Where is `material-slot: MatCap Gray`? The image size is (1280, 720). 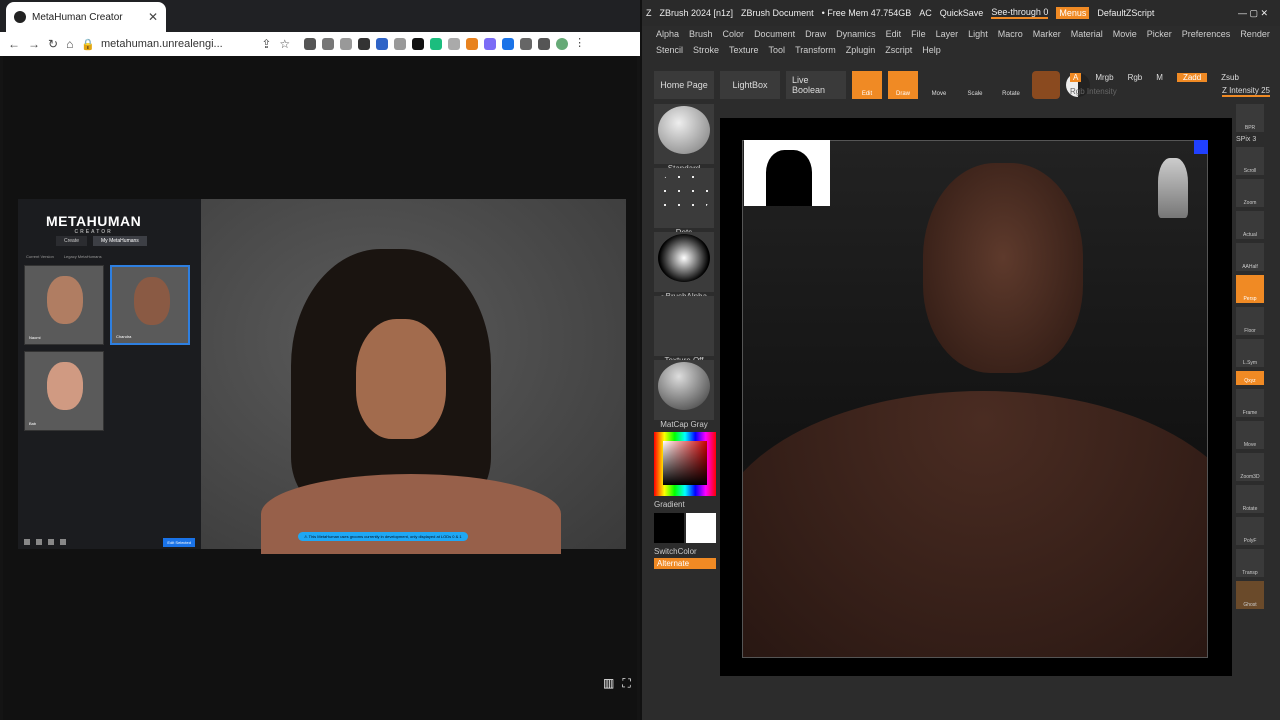 material-slot: MatCap Gray is located at coordinates (684, 394).